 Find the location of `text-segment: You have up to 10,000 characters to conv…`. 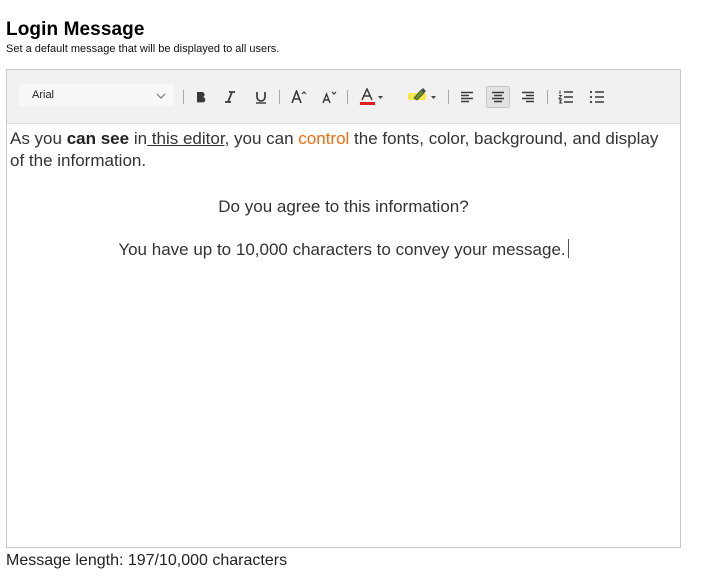

text-segment: You have up to 10,000 characters to conv… is located at coordinates (342, 249).